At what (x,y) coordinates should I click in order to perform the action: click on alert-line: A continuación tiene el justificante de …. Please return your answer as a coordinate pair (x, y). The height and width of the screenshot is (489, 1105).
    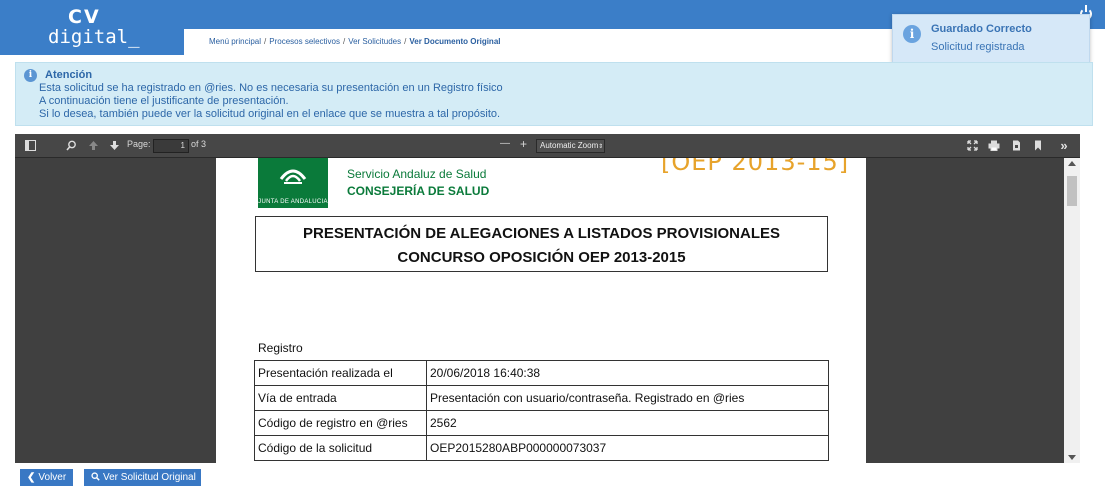
    Looking at the image, I should click on (164, 101).